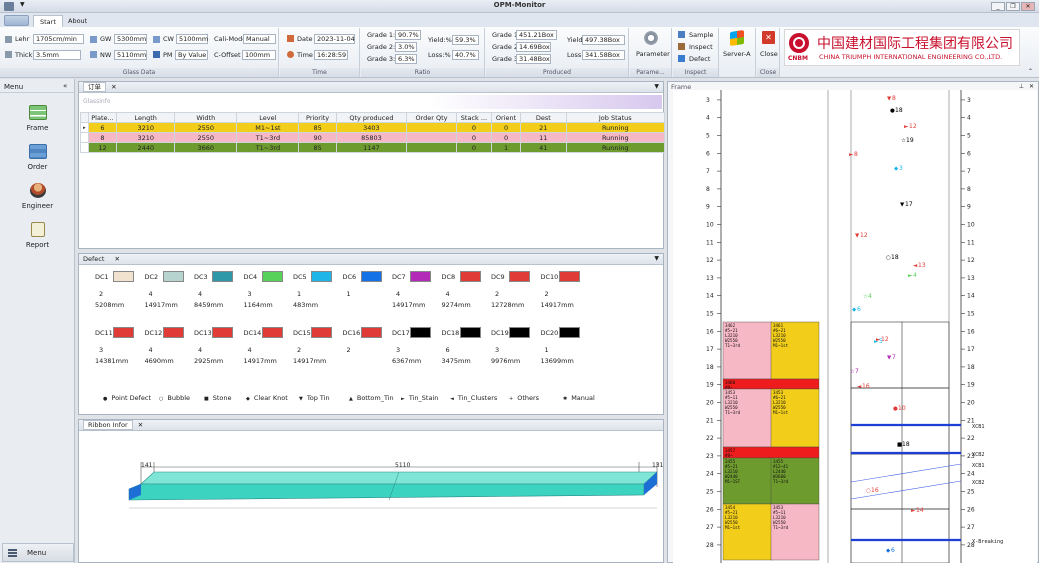 This screenshot has width=1039, height=563. Describe the element at coordinates (161, 305) in the screenshot. I see `defect-length: 14917mm` at that location.